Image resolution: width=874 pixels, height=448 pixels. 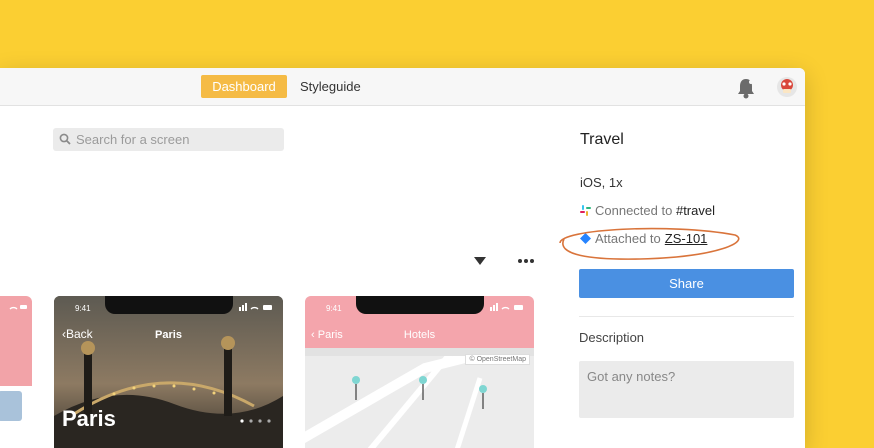 What do you see at coordinates (612, 337) in the screenshot?
I see `description-label: Description` at bounding box center [612, 337].